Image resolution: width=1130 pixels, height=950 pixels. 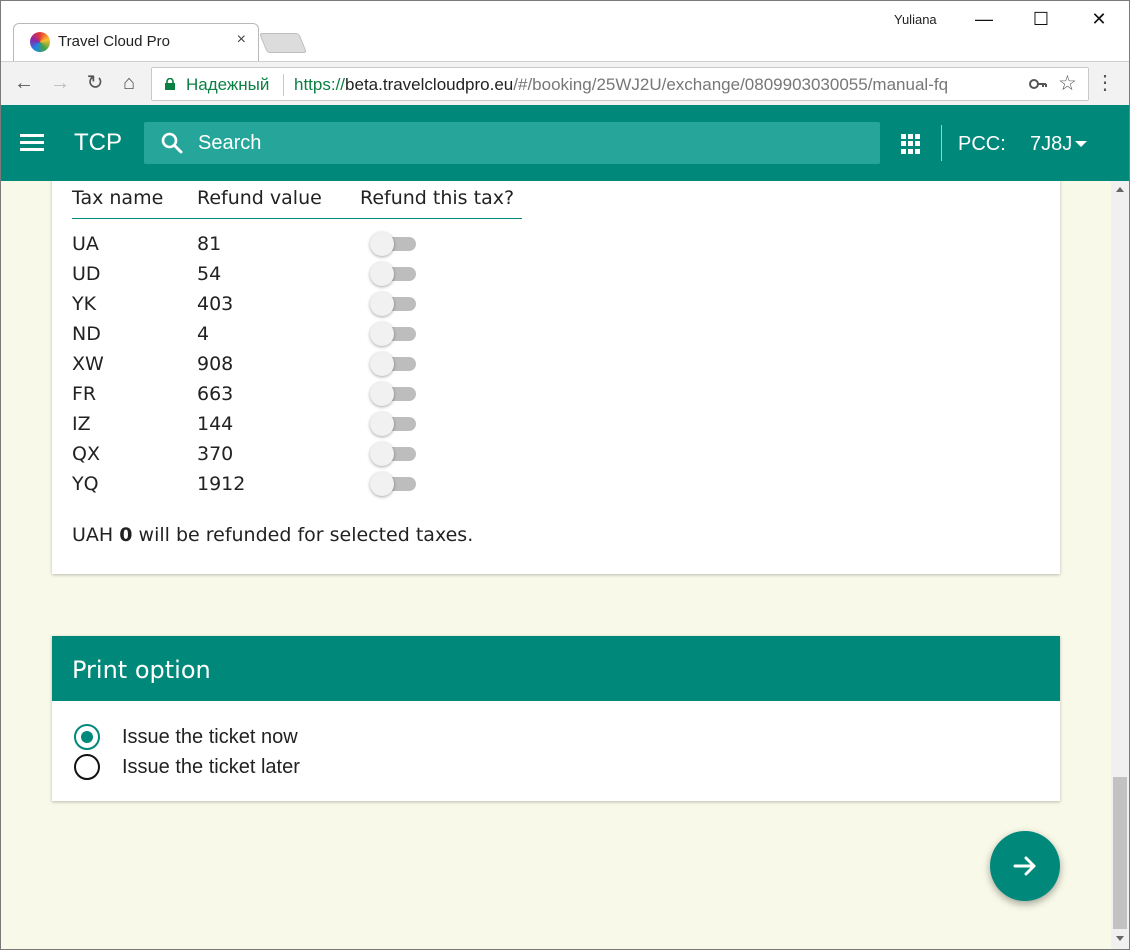 What do you see at coordinates (1120, 565) in the screenshot?
I see `scrollbar` at bounding box center [1120, 565].